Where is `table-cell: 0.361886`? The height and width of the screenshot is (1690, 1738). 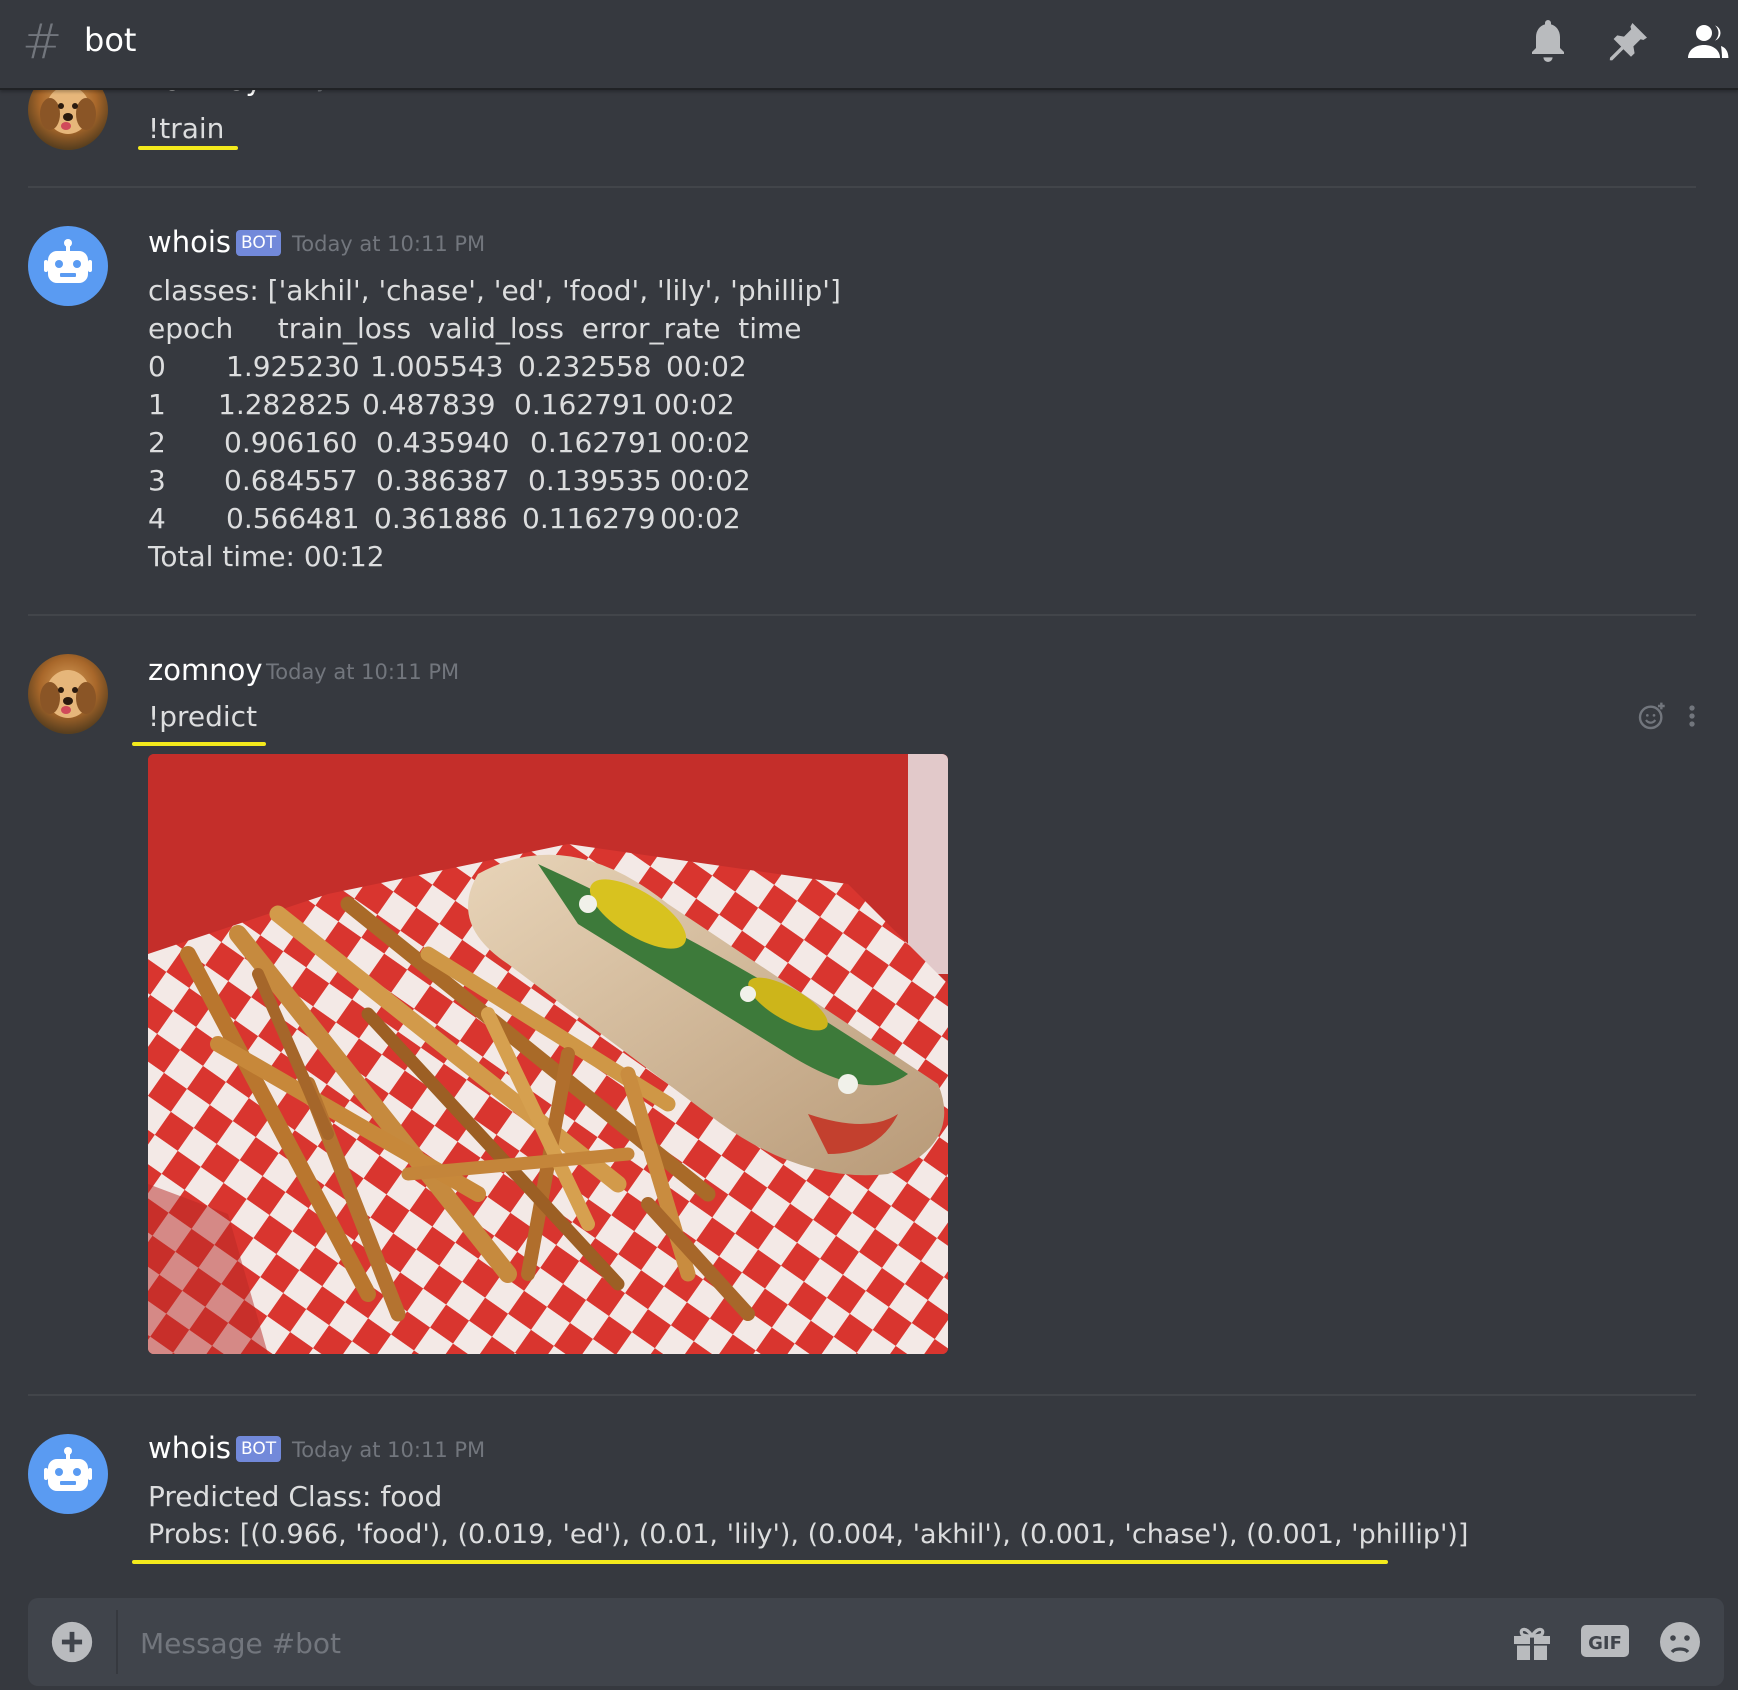 table-cell: 0.361886 is located at coordinates (441, 518).